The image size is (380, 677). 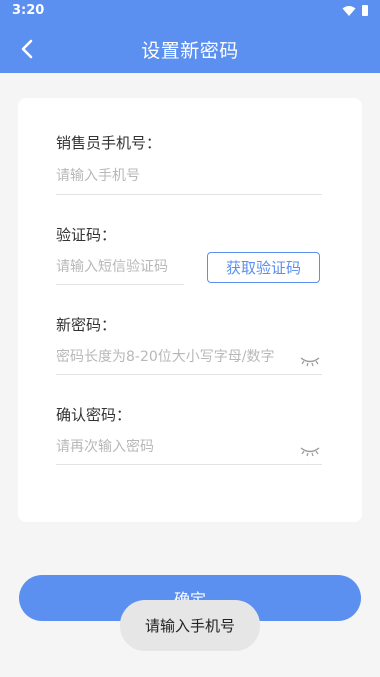 What do you see at coordinates (86, 325) in the screenshot?
I see `new-password-label: 新密码：` at bounding box center [86, 325].